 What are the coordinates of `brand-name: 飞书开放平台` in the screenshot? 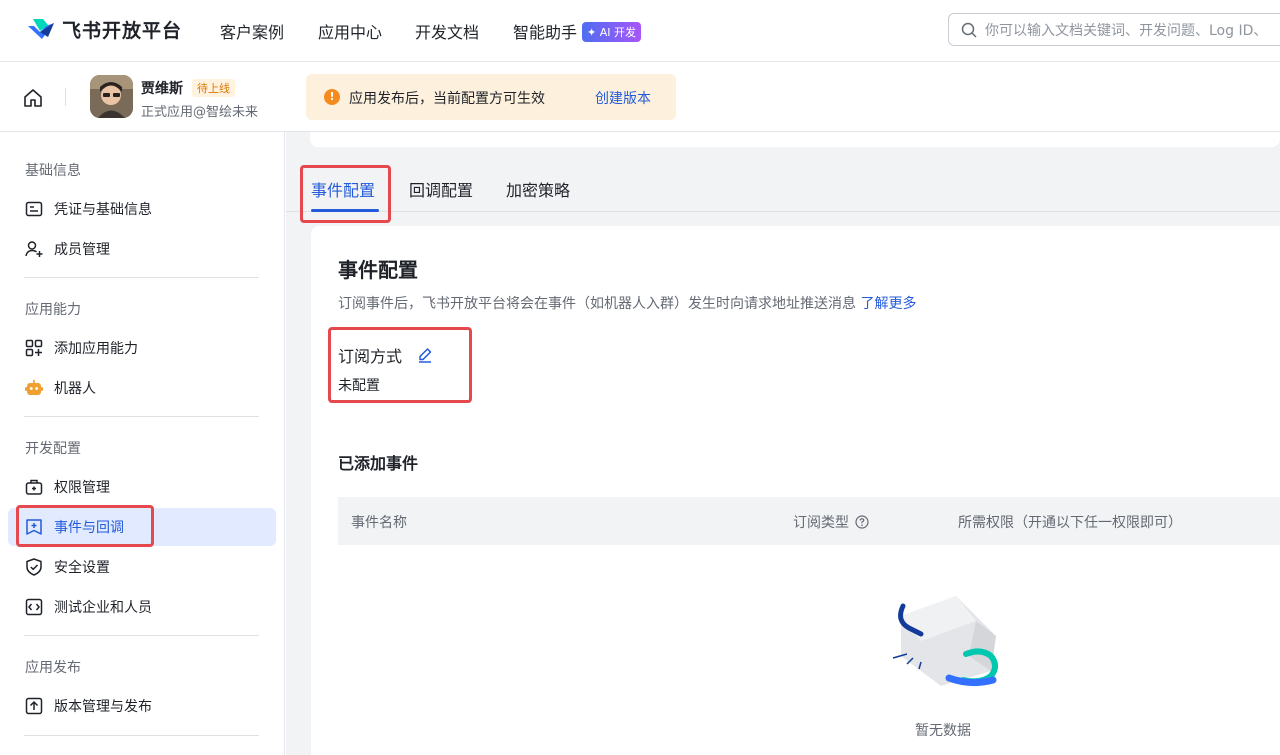 It's located at (122, 31).